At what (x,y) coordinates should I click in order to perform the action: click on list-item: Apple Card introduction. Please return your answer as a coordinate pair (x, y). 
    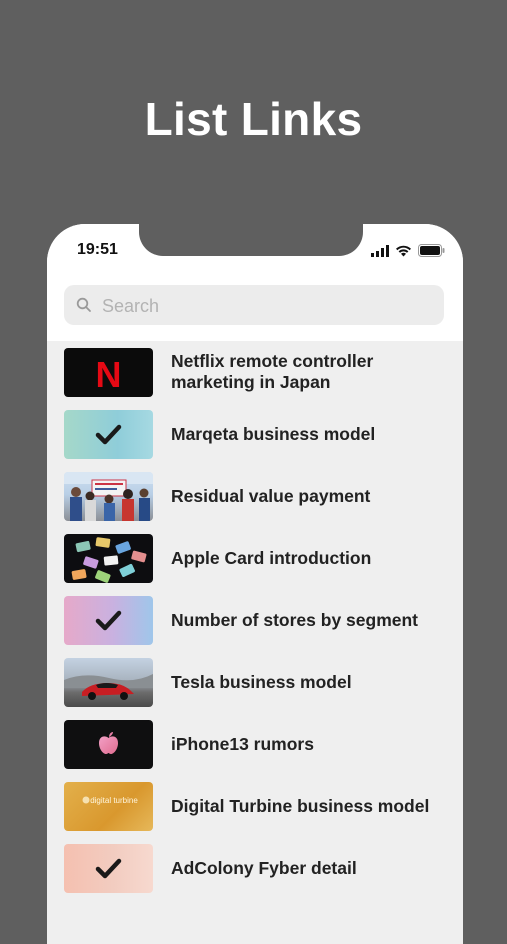
    Looking at the image, I should click on (255, 558).